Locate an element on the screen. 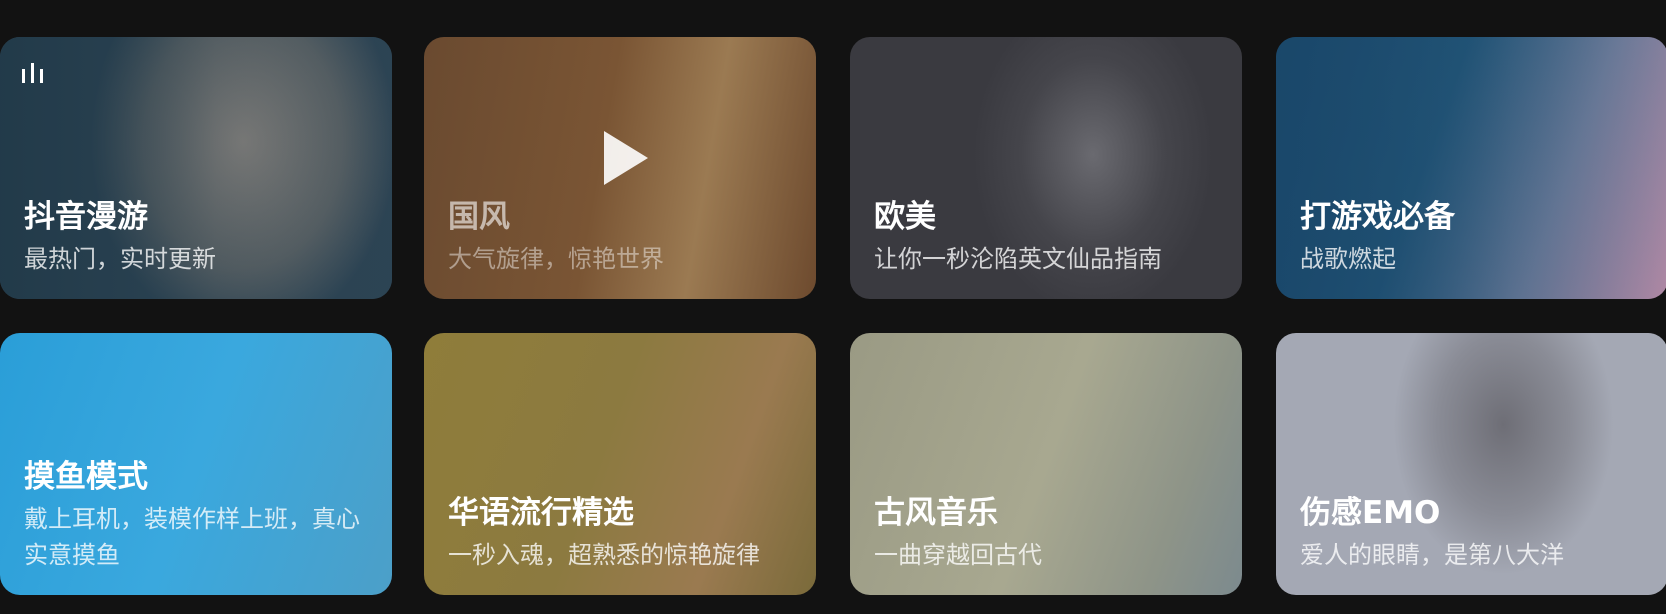  play-icon is located at coordinates (626, 158).